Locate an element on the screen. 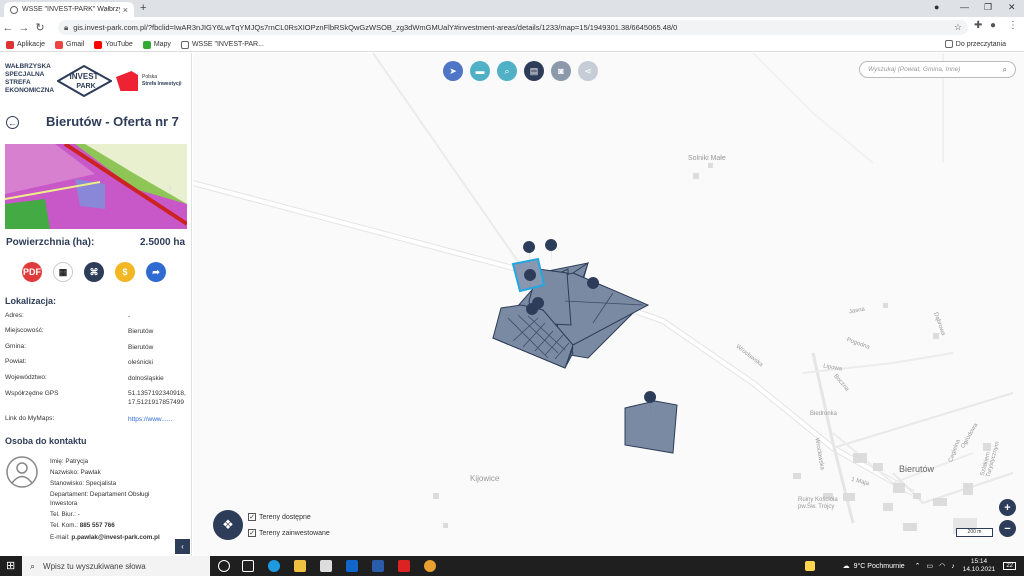  volume-icon: ♪ is located at coordinates (953, 566).